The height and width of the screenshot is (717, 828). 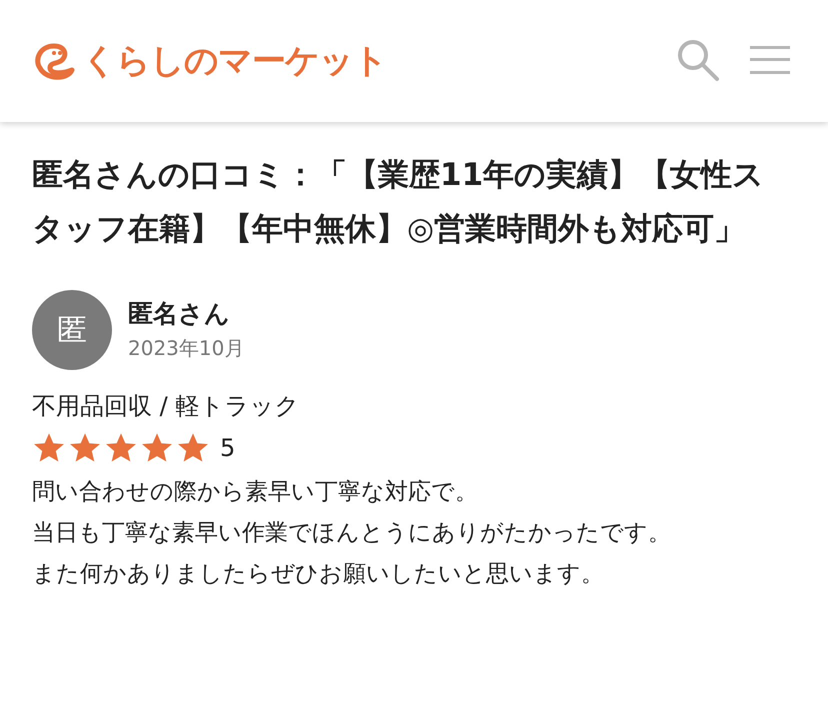 I want to click on review-text-line: また何かありましたらぜひお願いしたいと思います。, so click(x=318, y=574).